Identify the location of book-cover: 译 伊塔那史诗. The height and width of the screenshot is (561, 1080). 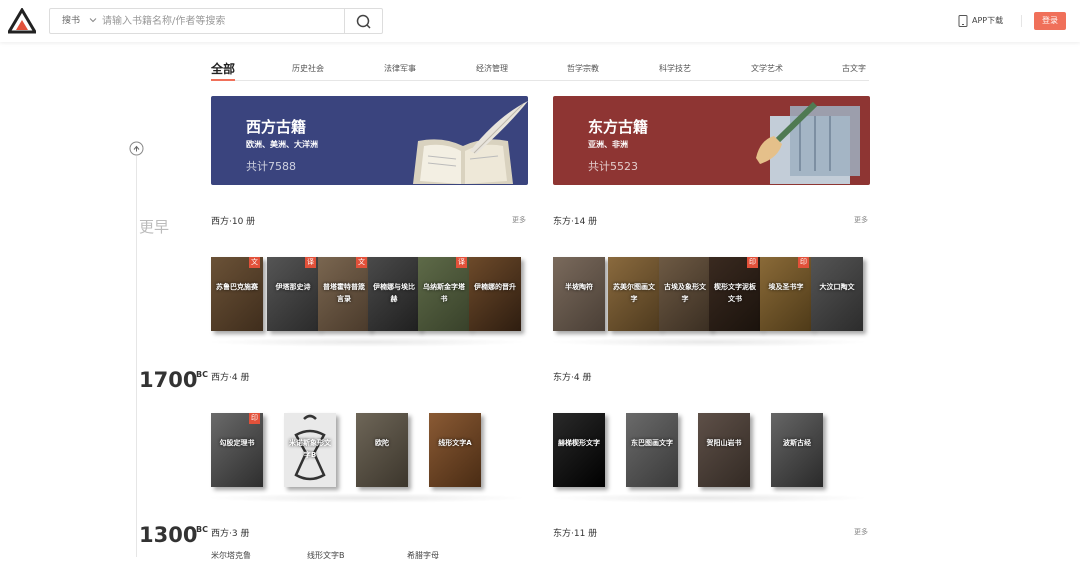
(293, 294).